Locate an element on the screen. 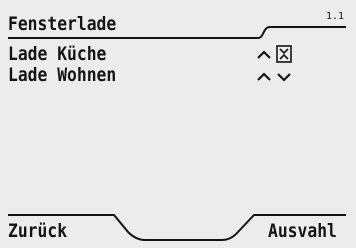 The image size is (356, 248). menu-item-label: Lade Küche is located at coordinates (57, 54).